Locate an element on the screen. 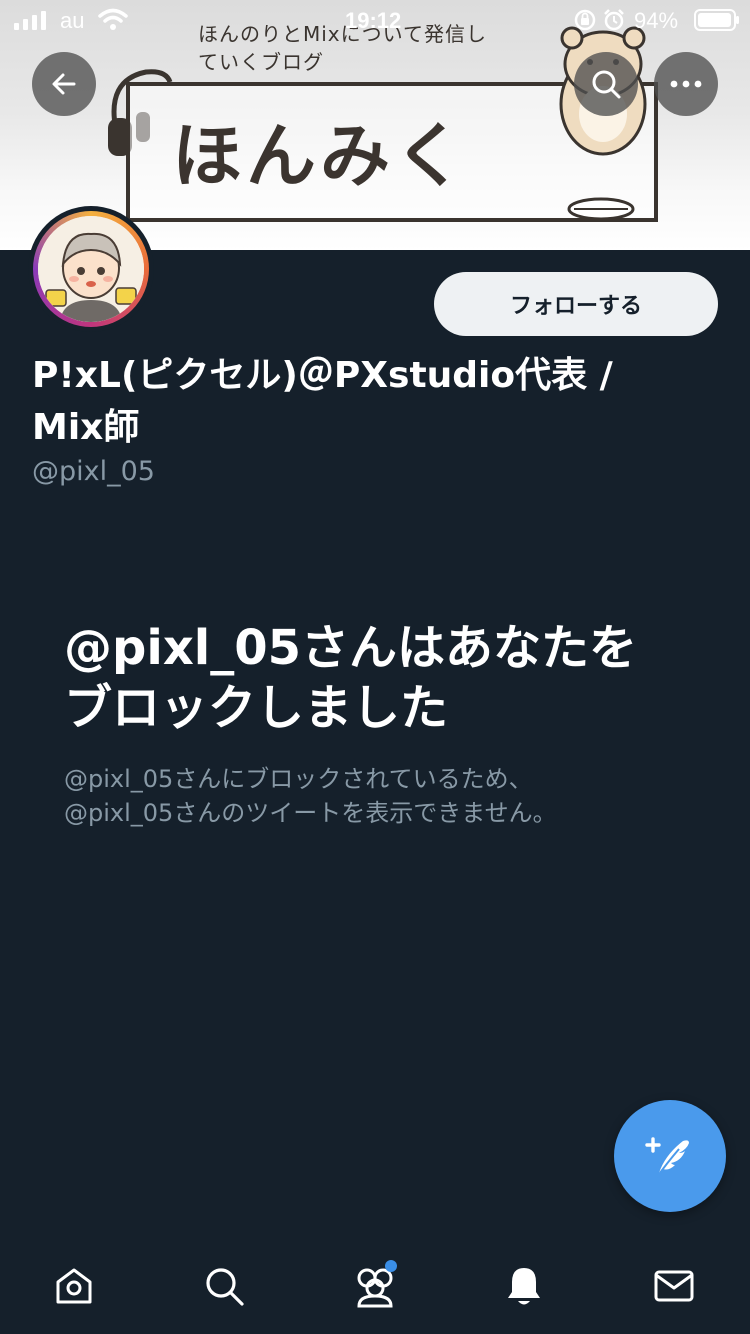  follow-button: フォローする is located at coordinates (576, 304).